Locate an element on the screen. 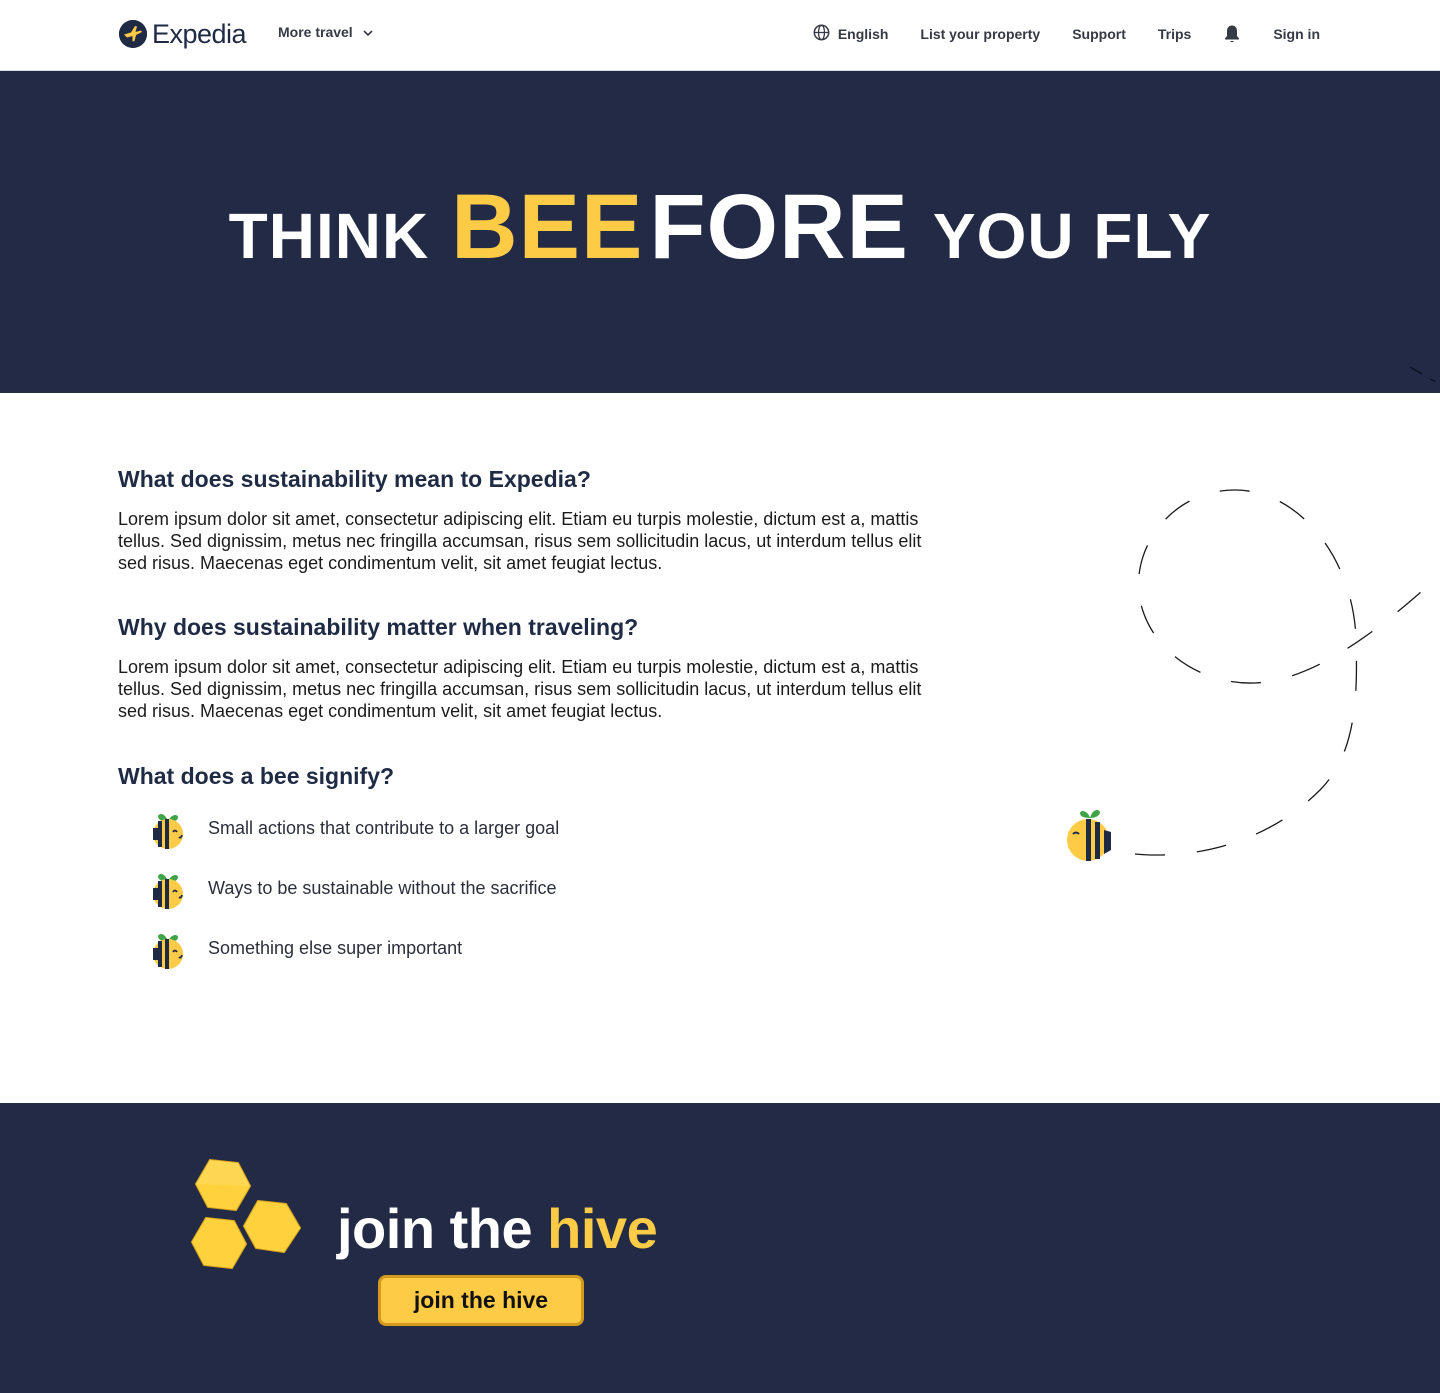  list-property-link: List your property is located at coordinates (980, 34).